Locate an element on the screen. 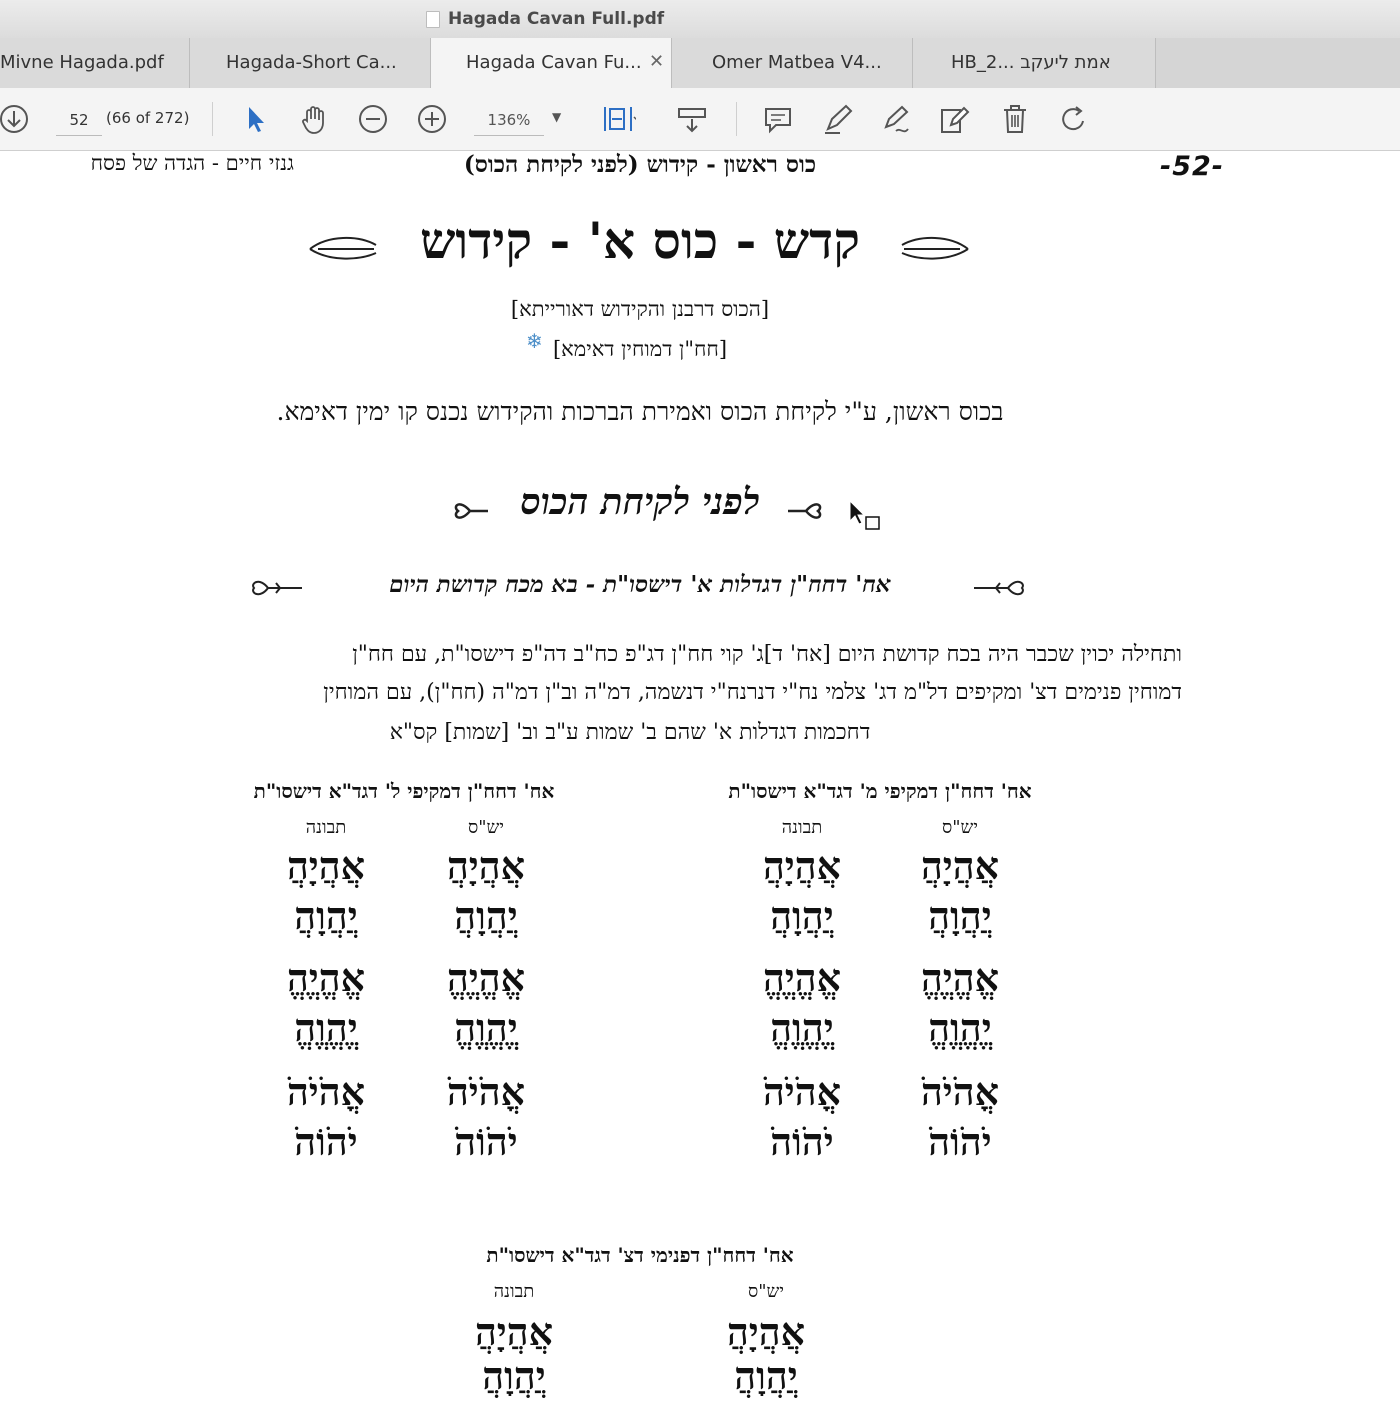  chevron-down-icon: ▼ is located at coordinates (556, 117).